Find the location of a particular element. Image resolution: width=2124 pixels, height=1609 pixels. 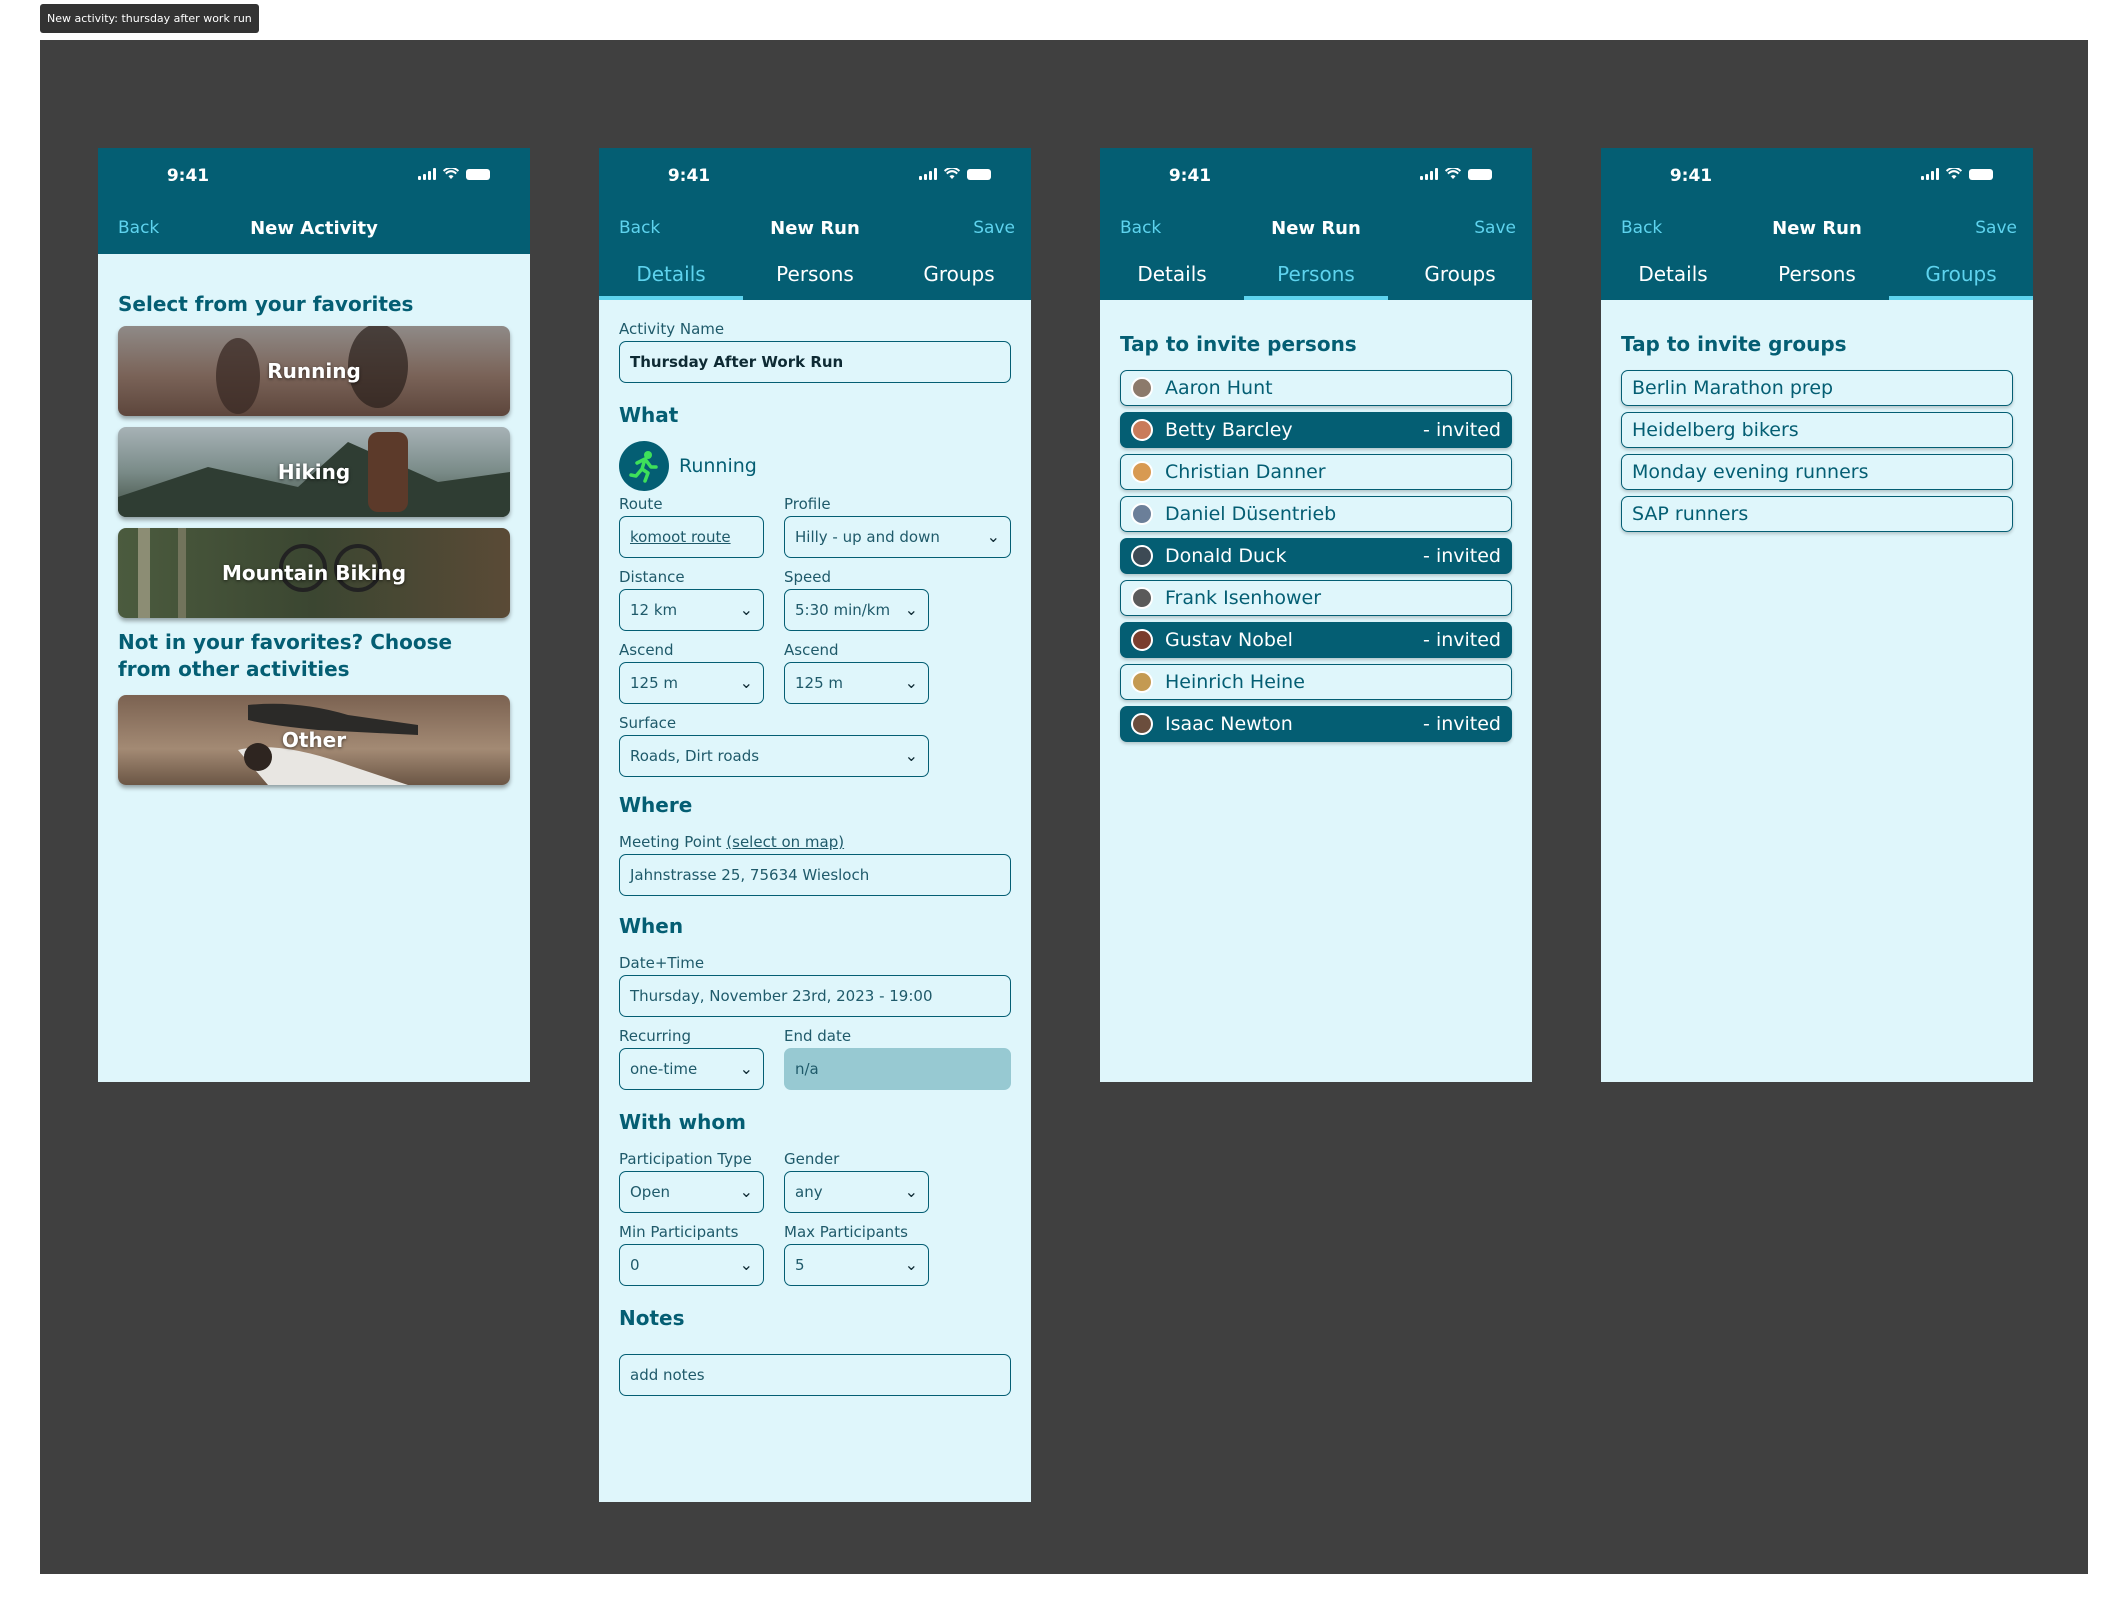

person-item: Gustav Nobel - invited is located at coordinates (1316, 640).